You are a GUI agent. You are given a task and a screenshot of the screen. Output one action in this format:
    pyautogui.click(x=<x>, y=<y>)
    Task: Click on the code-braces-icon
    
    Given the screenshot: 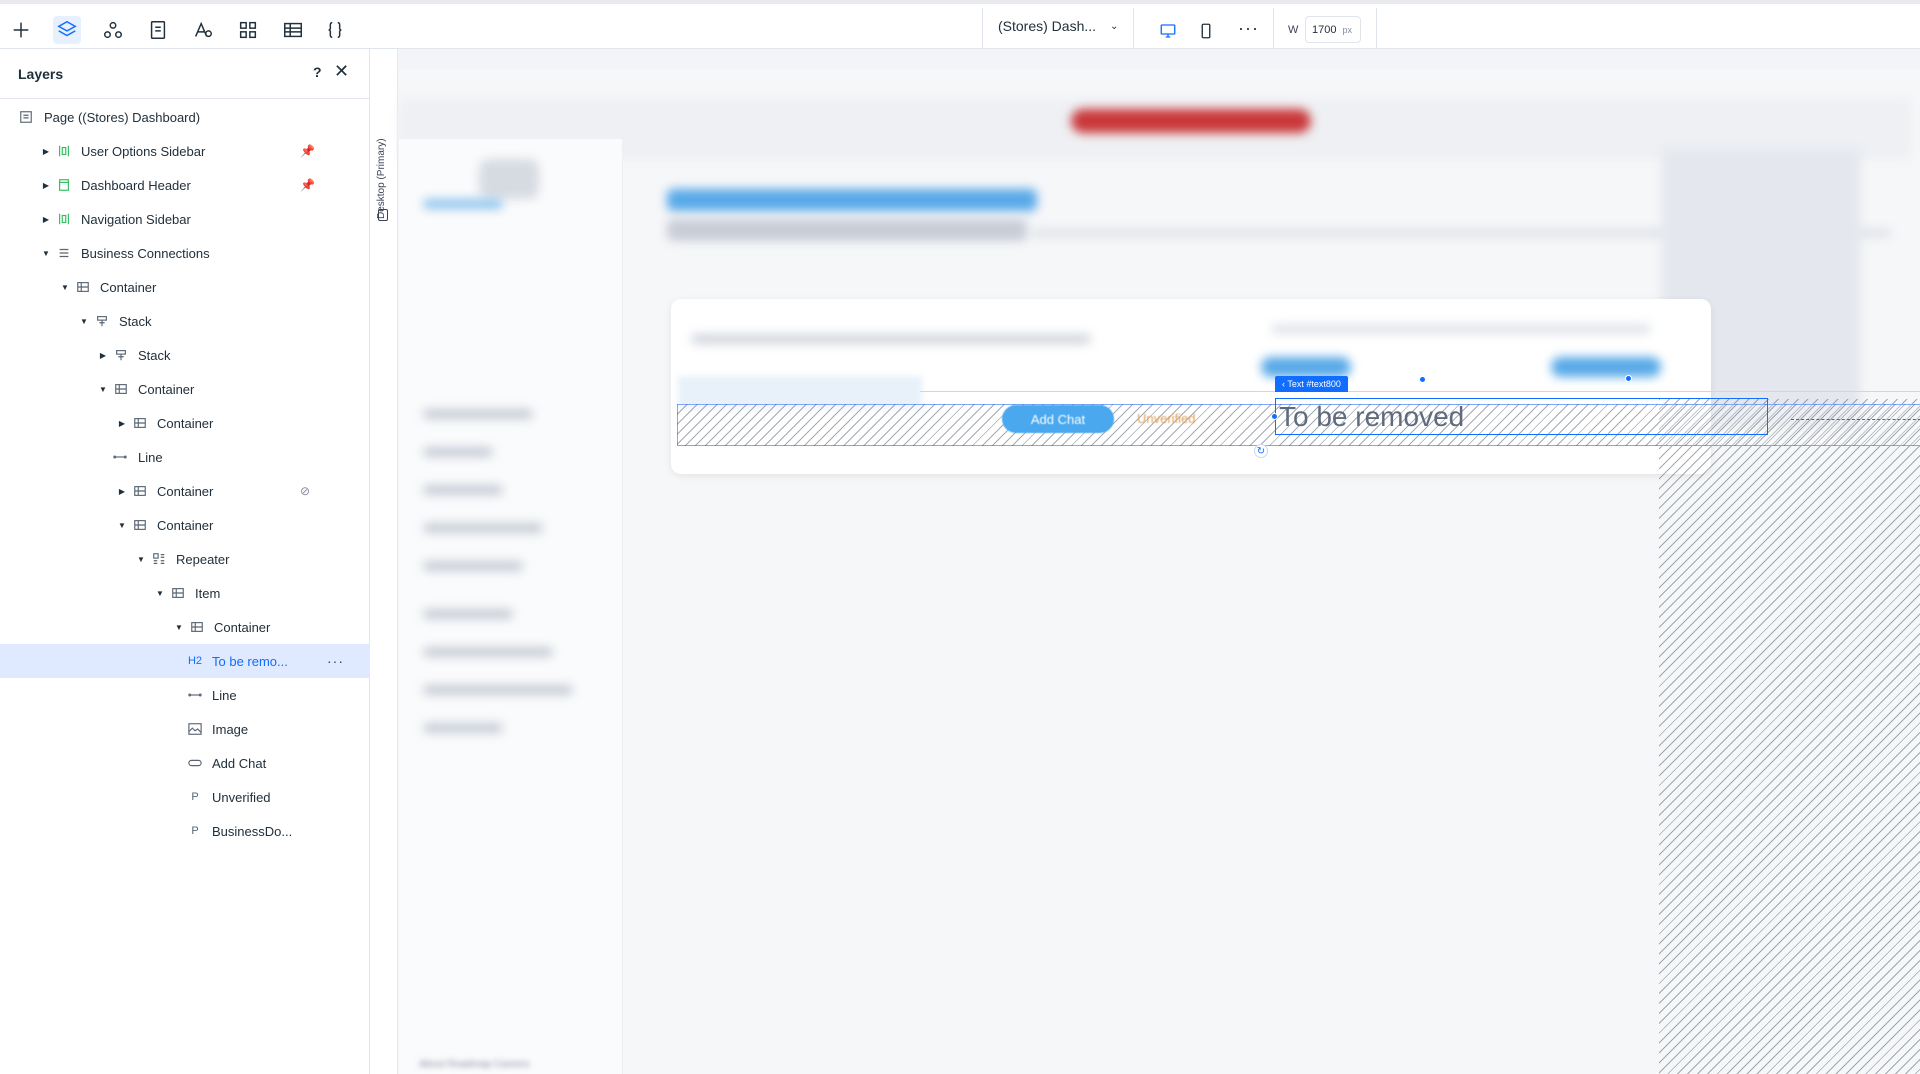 What is the action you would take?
    pyautogui.click(x=335, y=30)
    